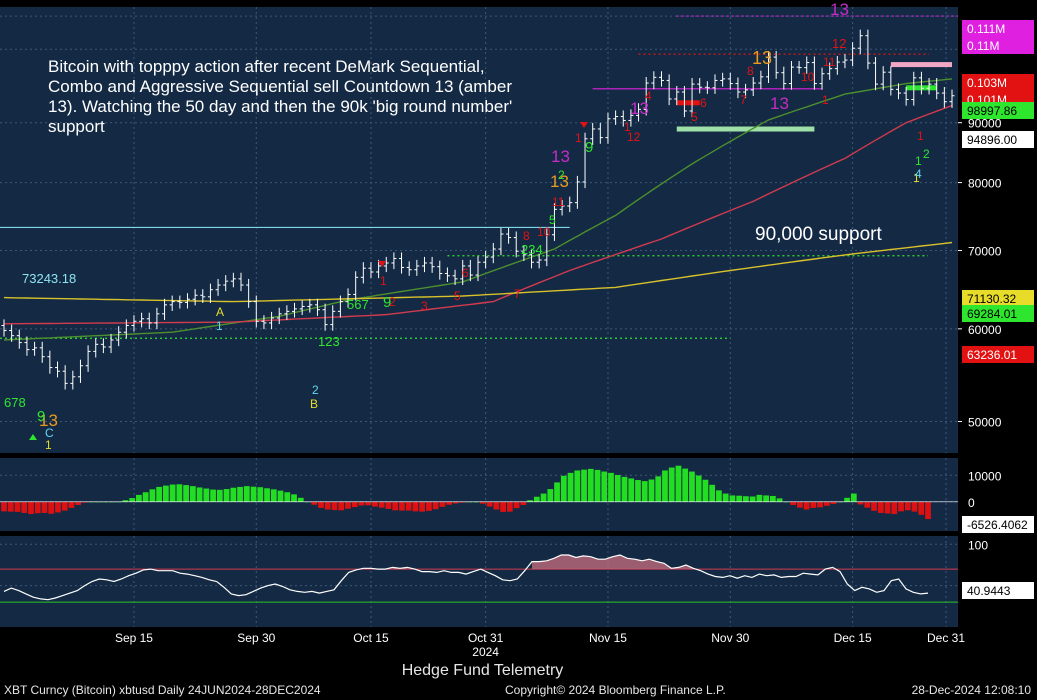 The height and width of the screenshot is (700, 1037). I want to click on histogram-y-tick-label: 10000, so click(985, 476).